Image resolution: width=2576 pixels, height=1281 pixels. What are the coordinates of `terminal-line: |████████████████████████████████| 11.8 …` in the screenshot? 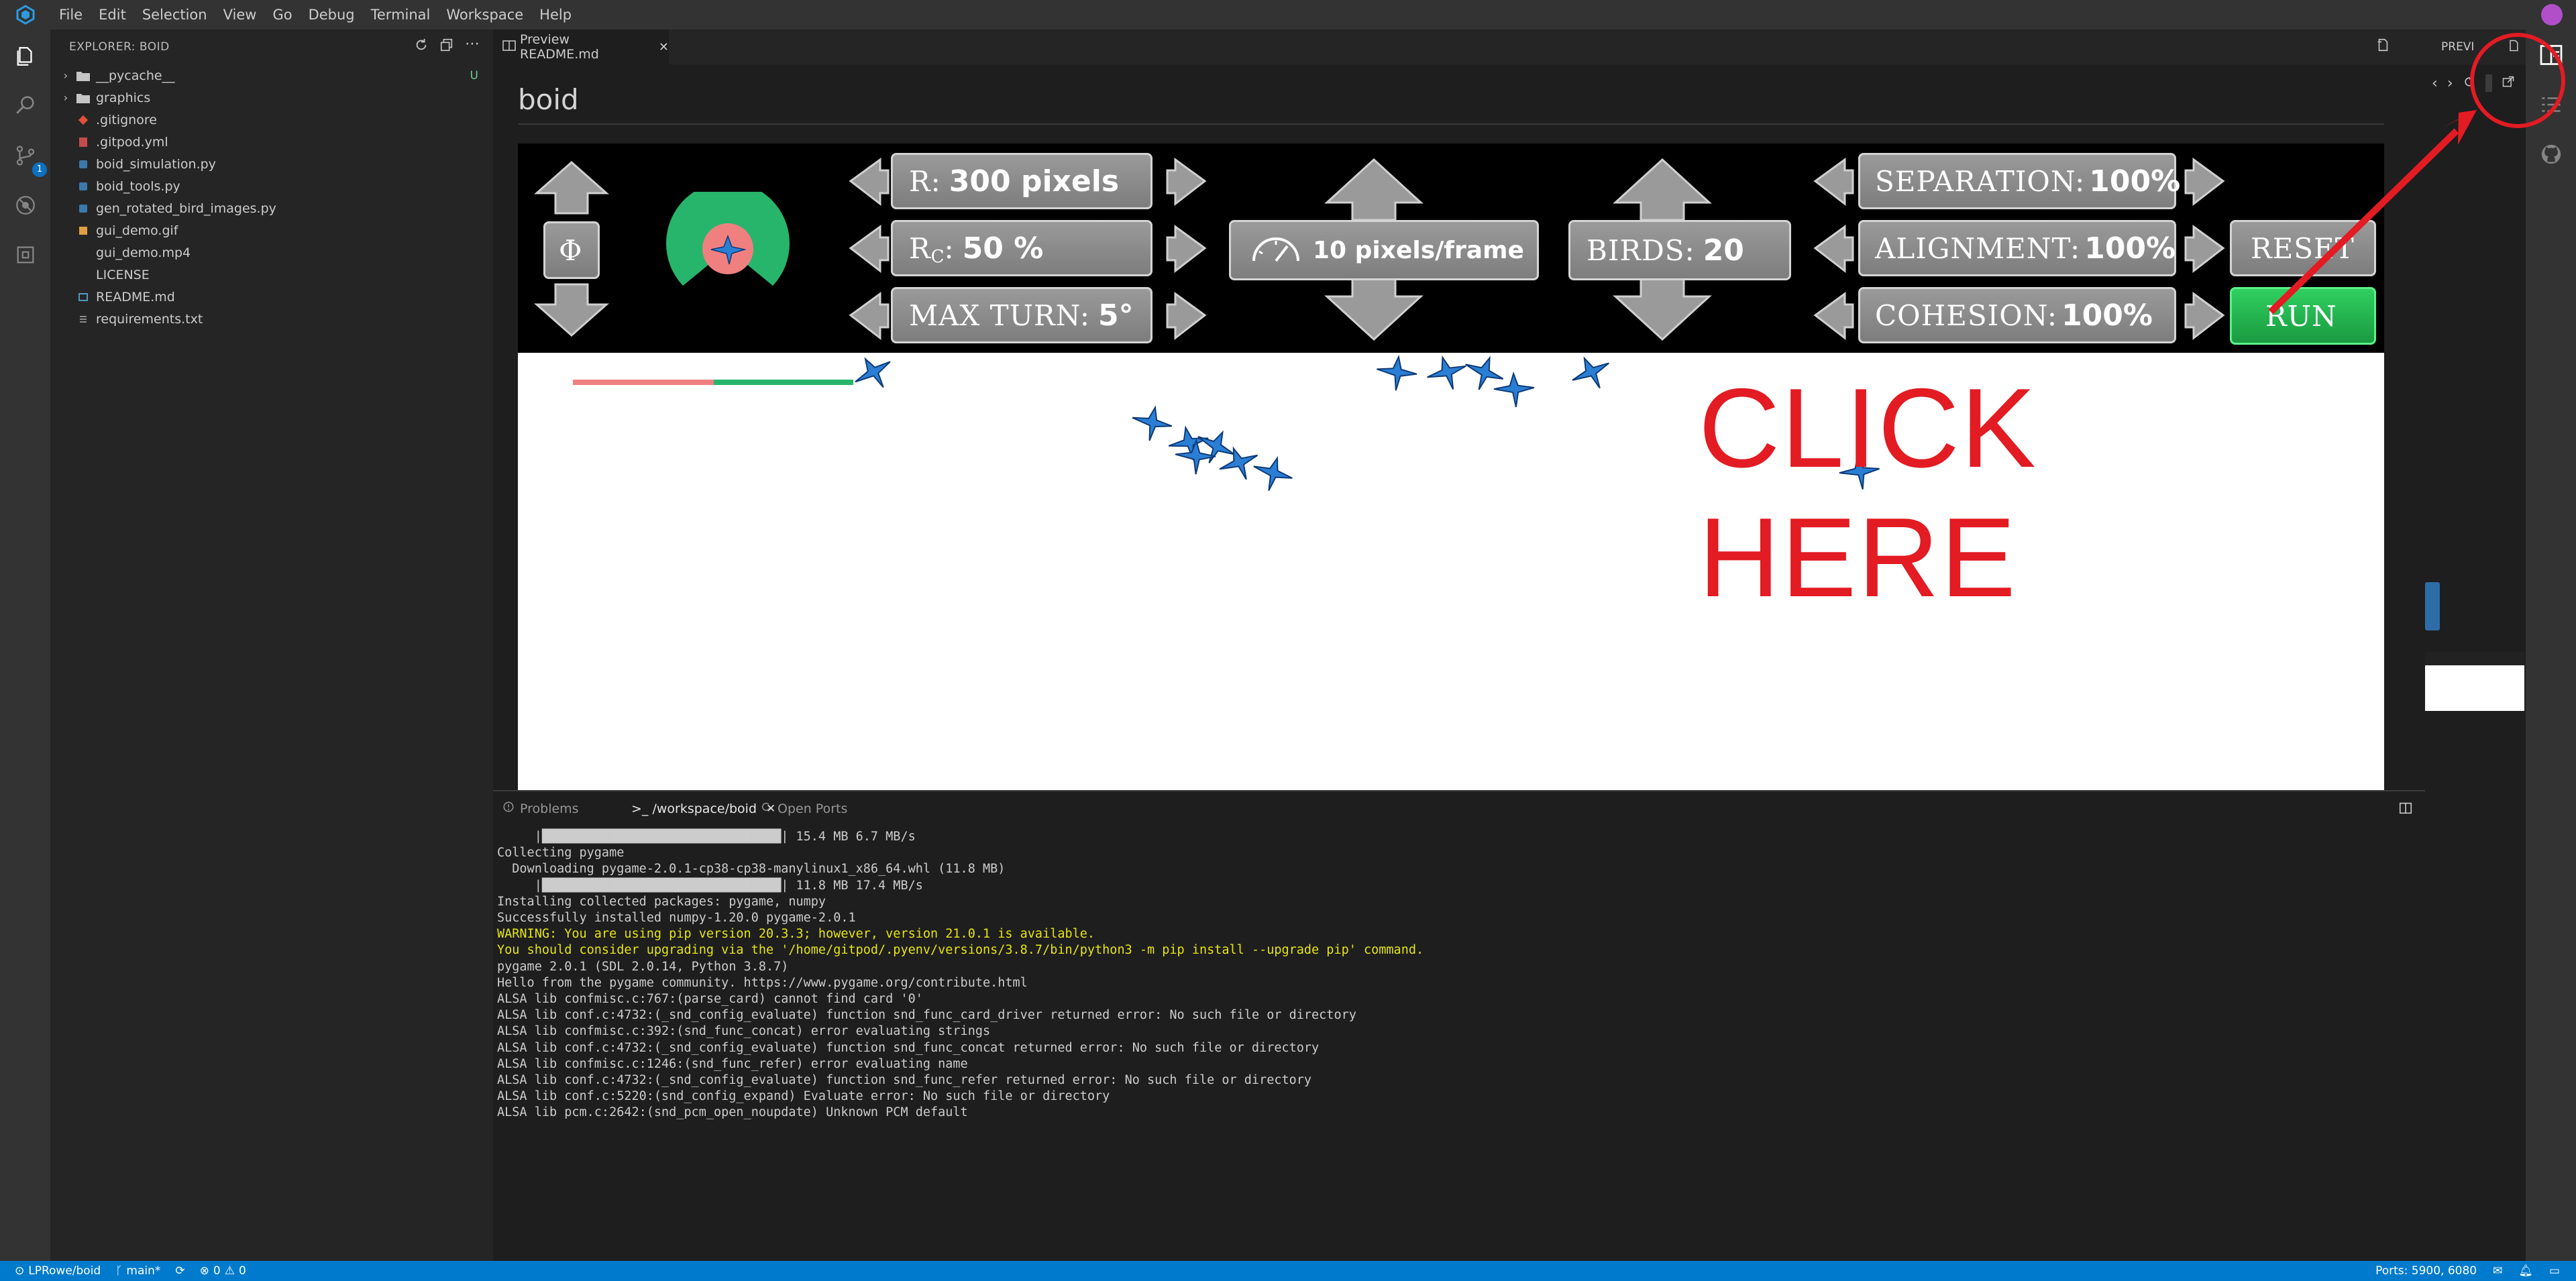 It's located at (710, 885).